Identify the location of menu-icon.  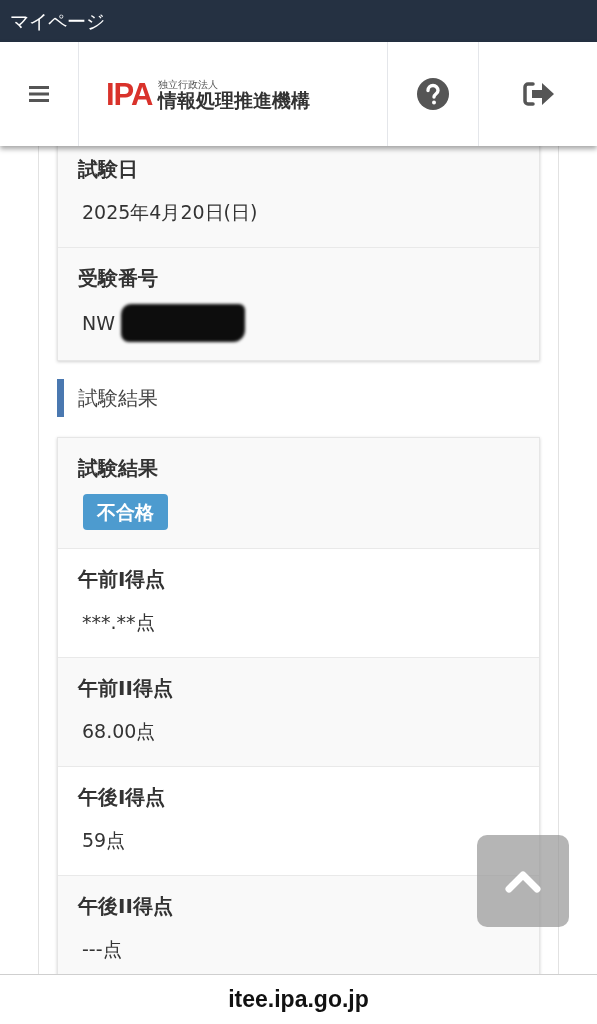
(39, 94).